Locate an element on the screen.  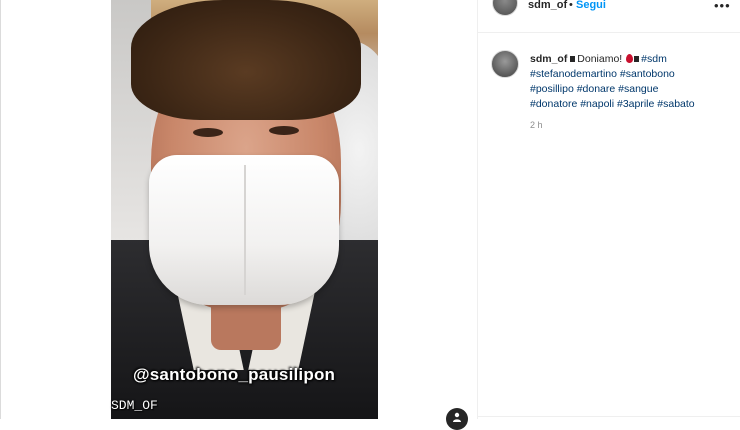
mask-fold is located at coordinates (245, 230).